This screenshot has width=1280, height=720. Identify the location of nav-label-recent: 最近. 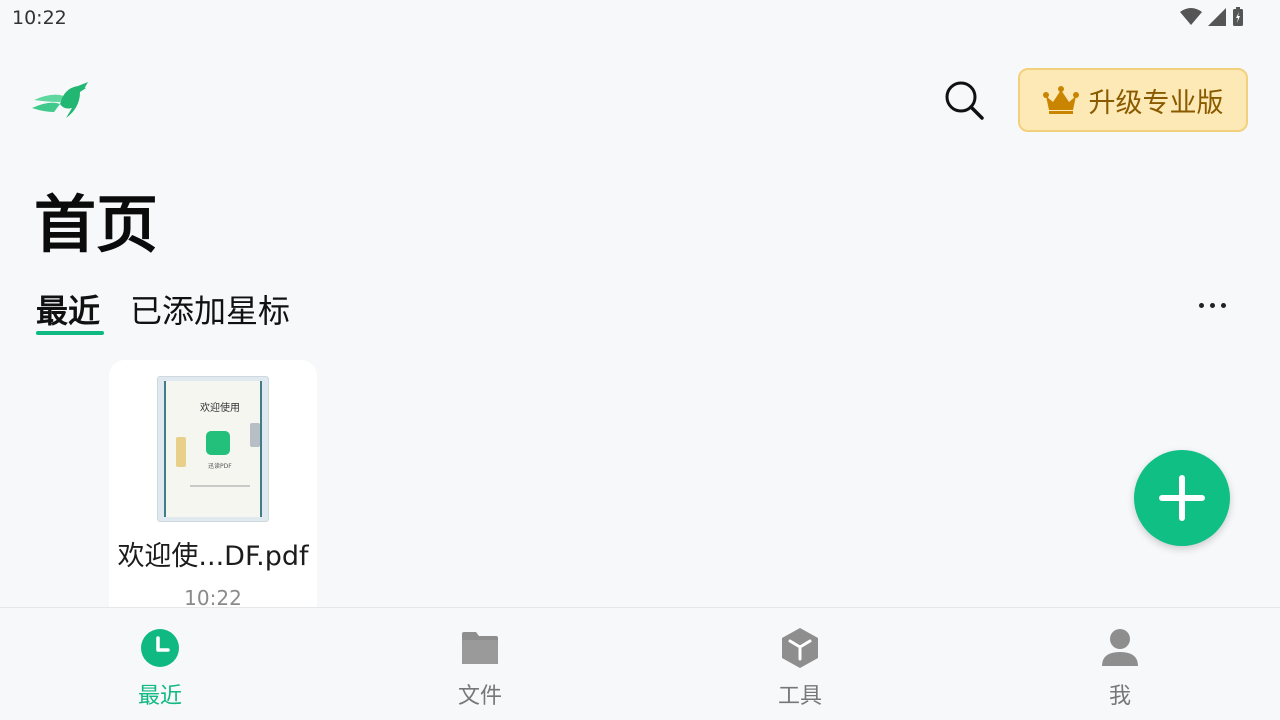
(159, 696).